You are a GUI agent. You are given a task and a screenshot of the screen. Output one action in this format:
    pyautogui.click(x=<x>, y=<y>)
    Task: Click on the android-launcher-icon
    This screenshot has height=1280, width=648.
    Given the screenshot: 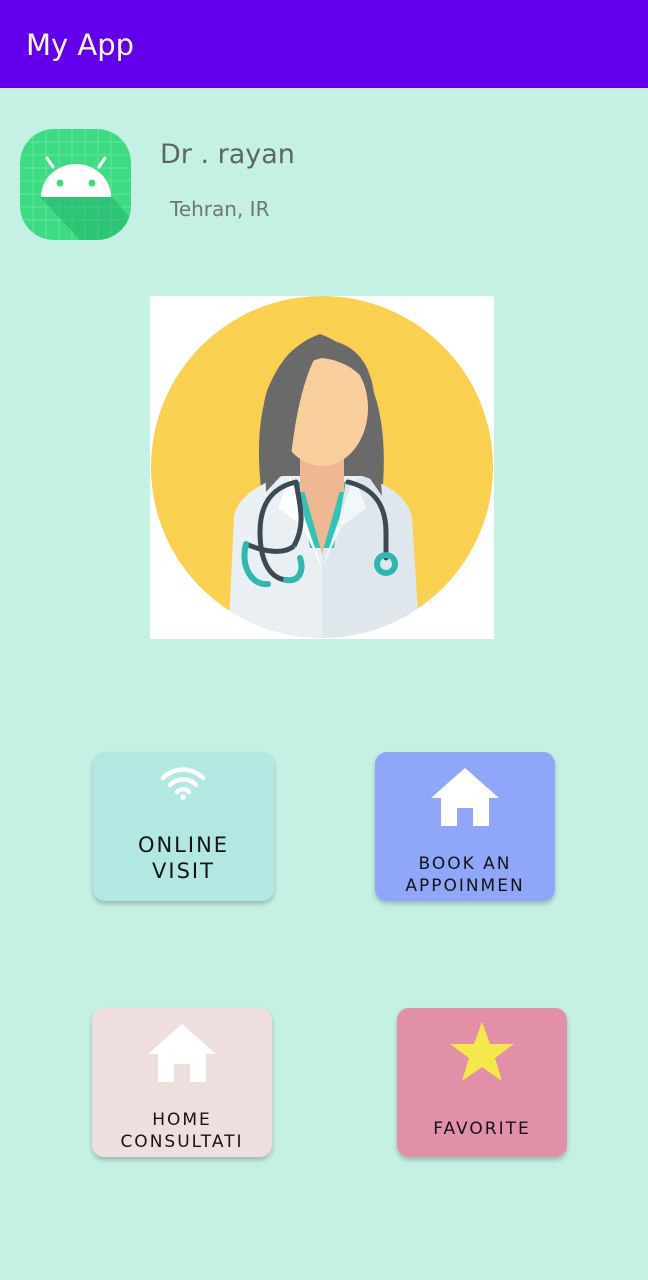 What is the action you would take?
    pyautogui.click(x=75, y=184)
    